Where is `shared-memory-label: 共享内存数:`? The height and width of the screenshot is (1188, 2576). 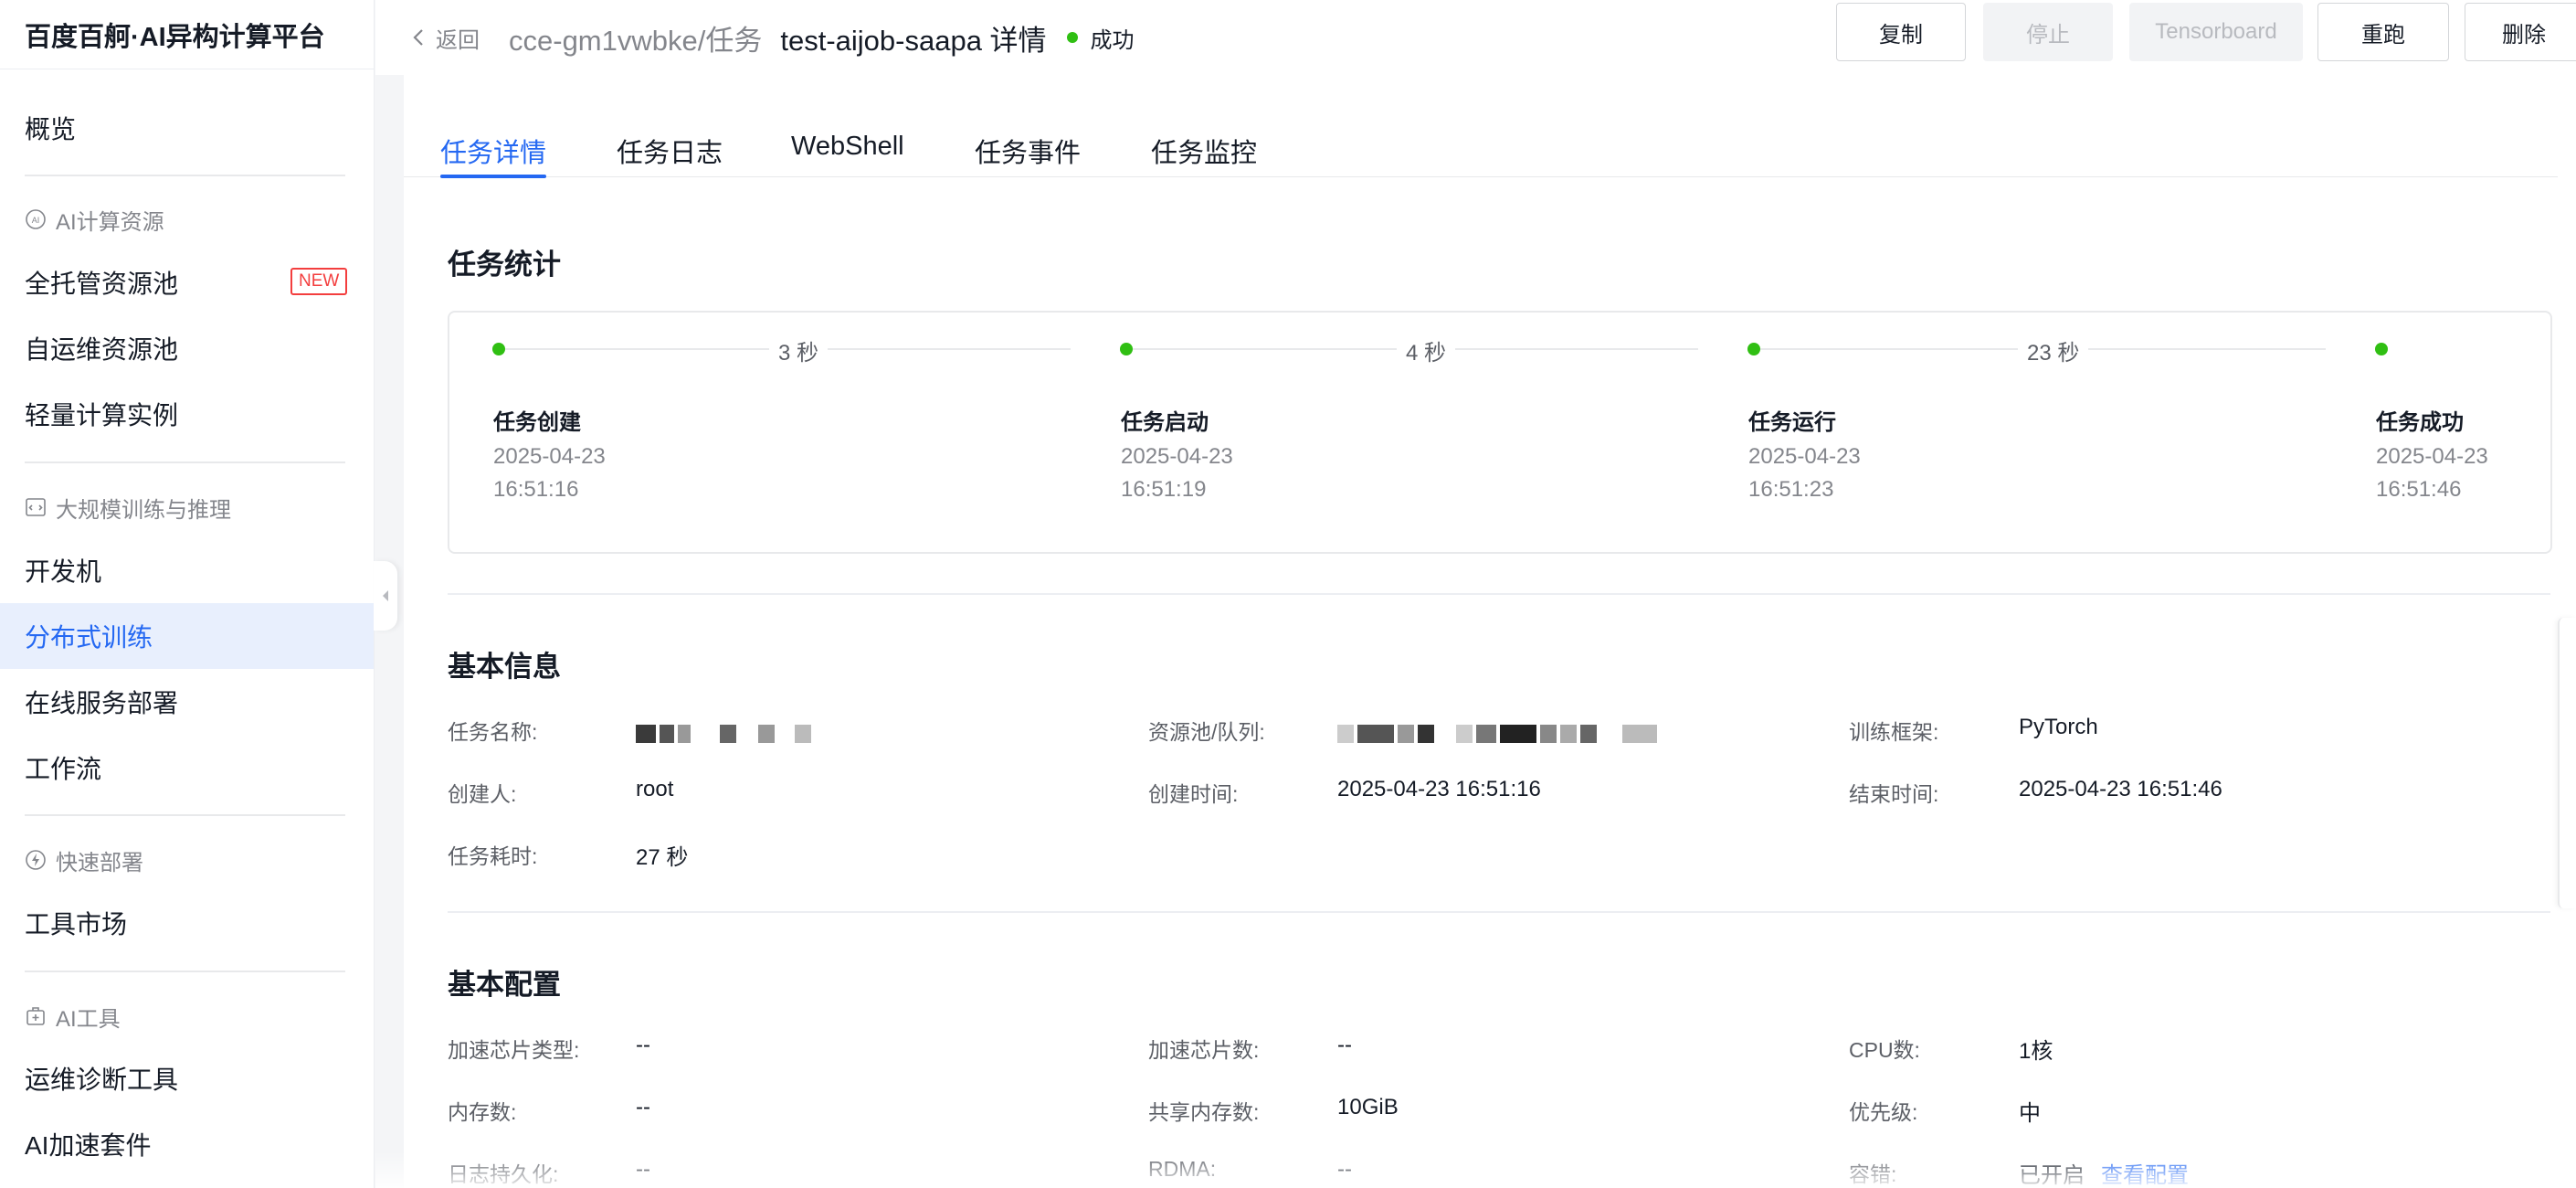
shared-memory-label: 共享内存数: is located at coordinates (1204, 1112).